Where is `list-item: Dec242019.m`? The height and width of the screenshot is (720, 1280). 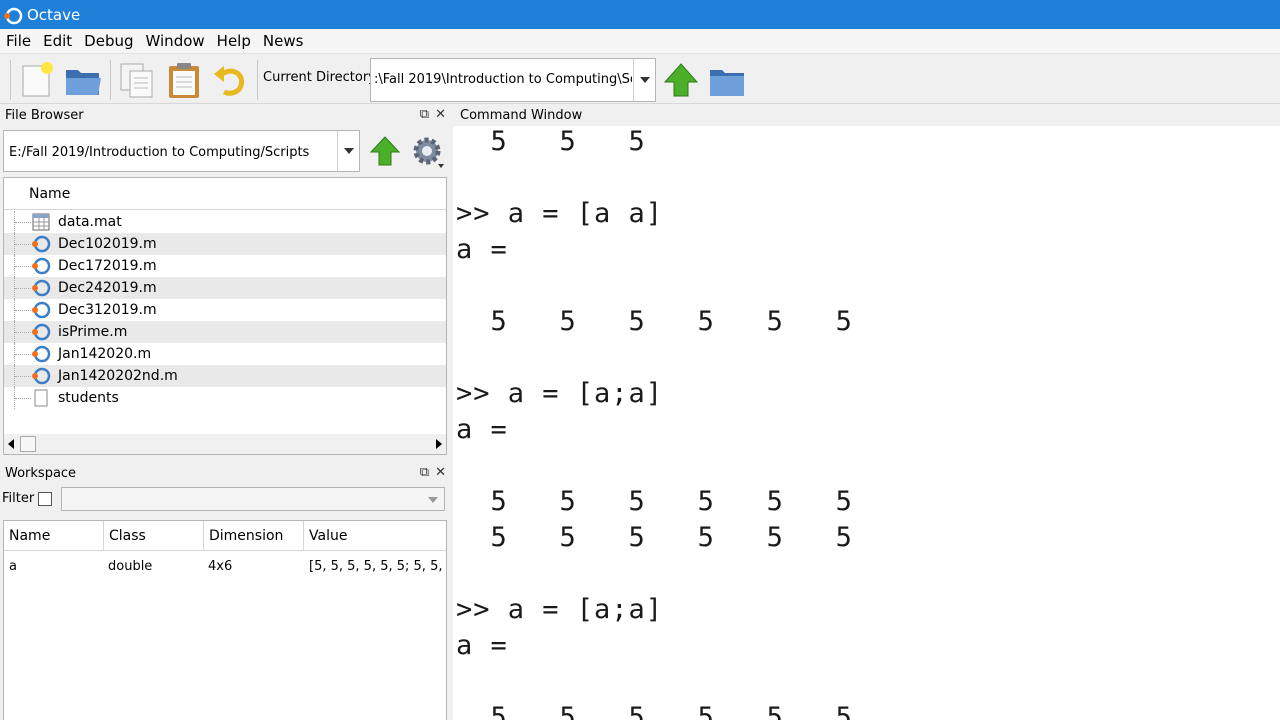
list-item: Dec242019.m is located at coordinates (225, 288).